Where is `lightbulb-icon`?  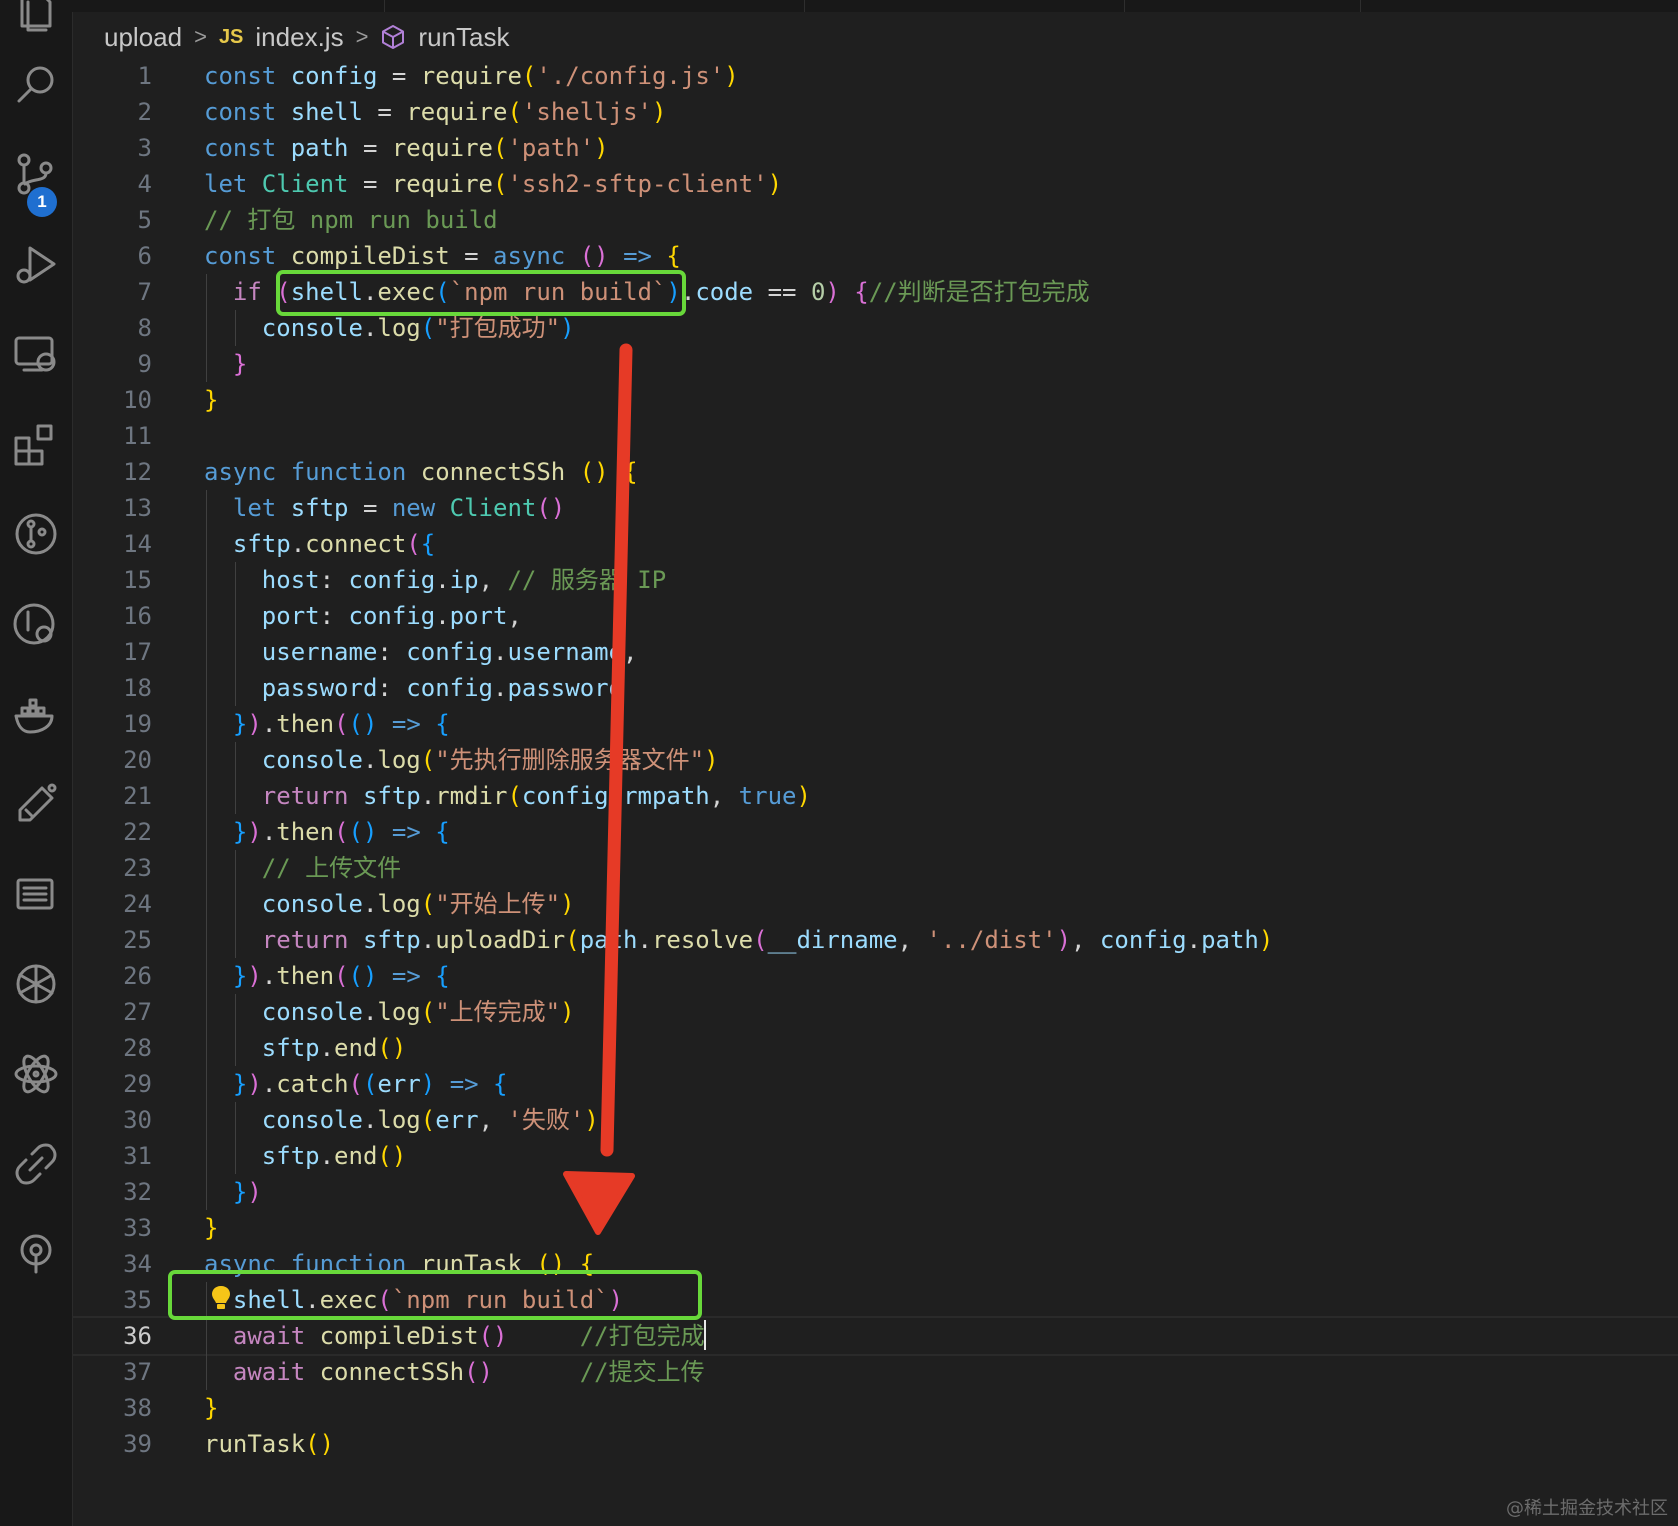 lightbulb-icon is located at coordinates (221, 1298).